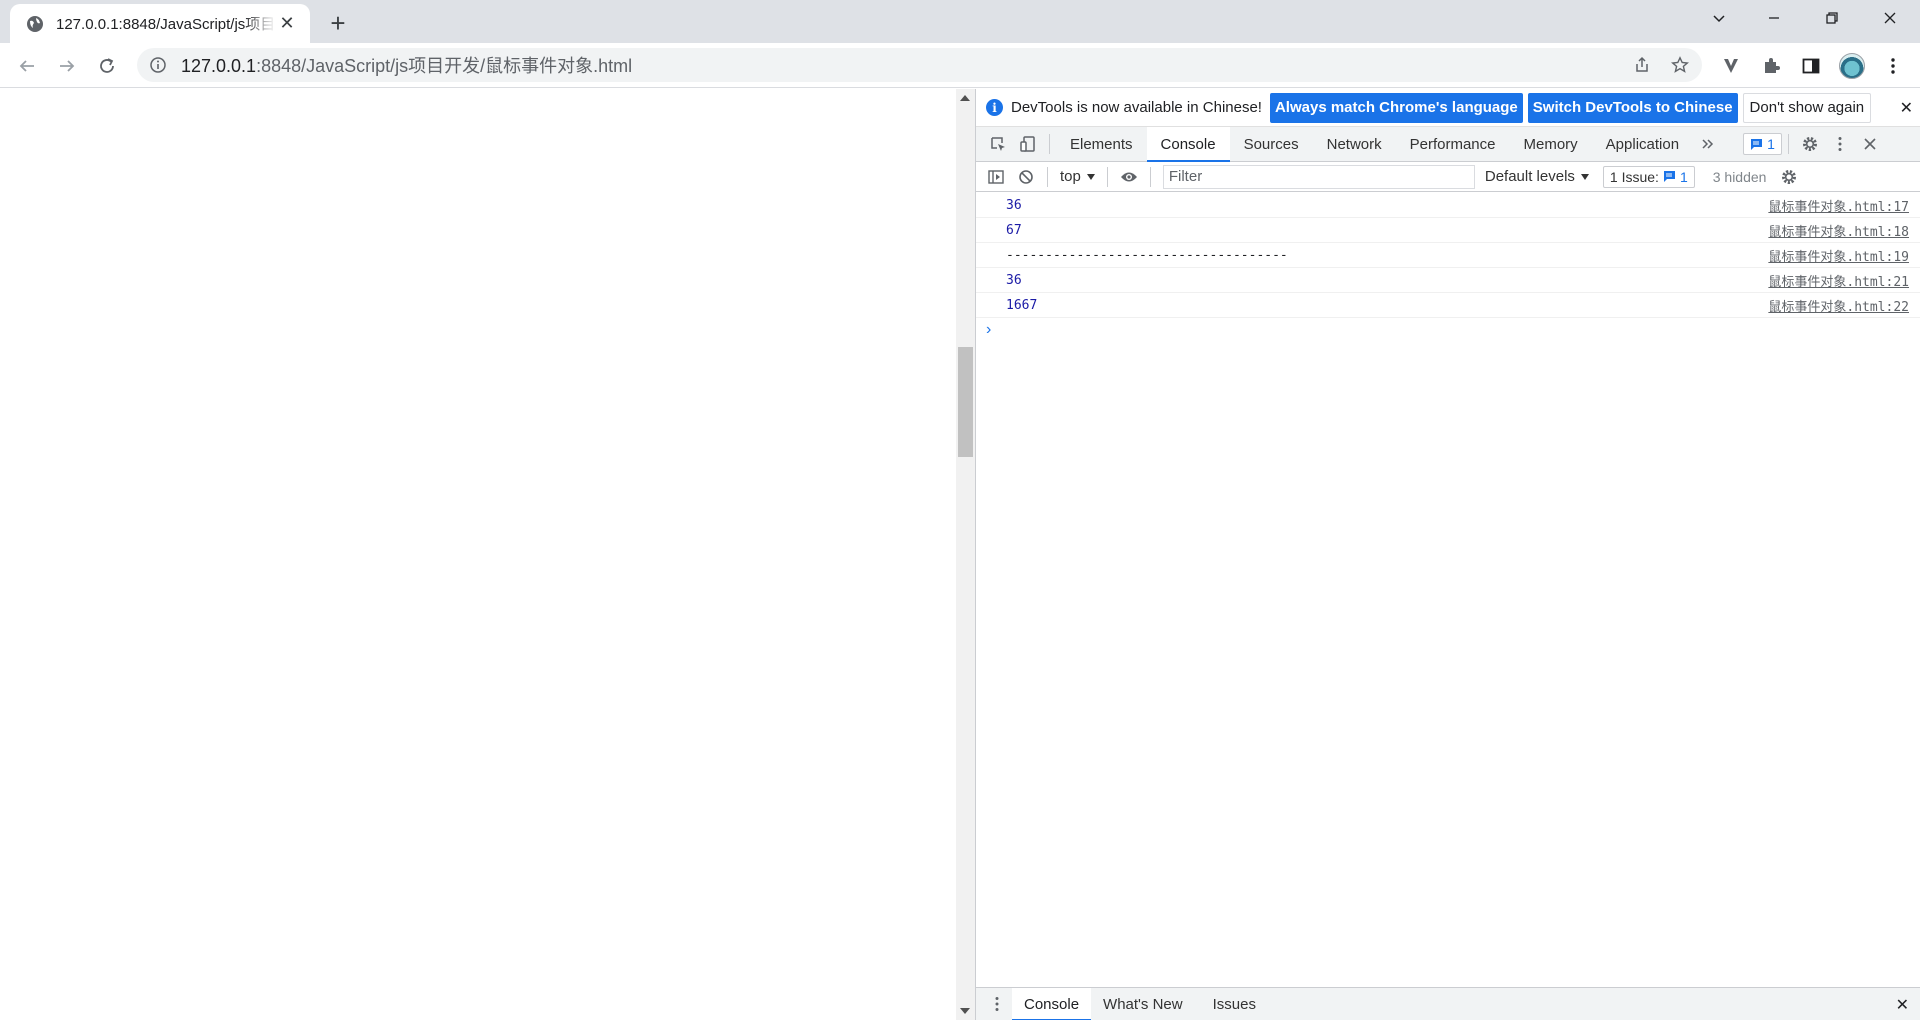  I want to click on drawer-close-icon: ✕, so click(1902, 1005).